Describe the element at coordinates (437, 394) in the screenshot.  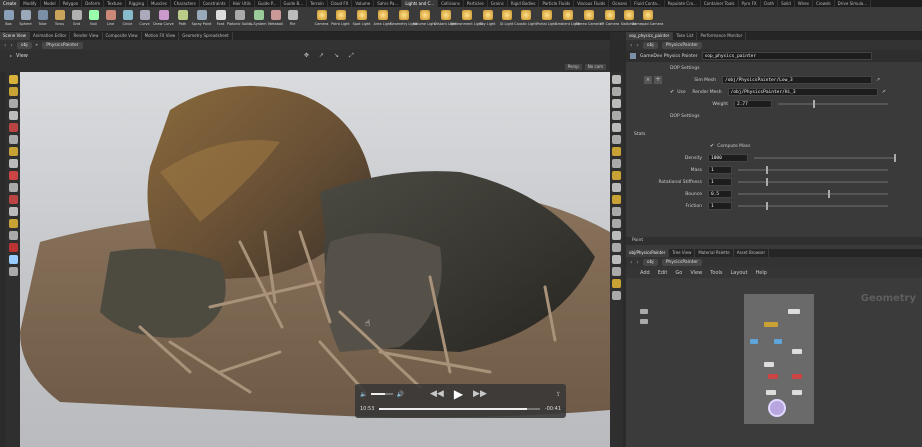
I see `rewind-icon: ◀◀` at that location.